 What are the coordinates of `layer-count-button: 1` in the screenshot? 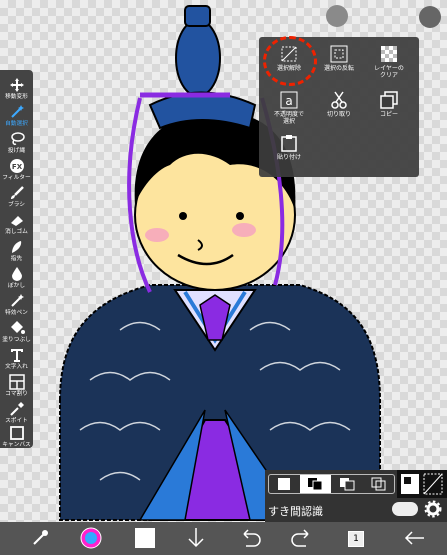 It's located at (356, 539).